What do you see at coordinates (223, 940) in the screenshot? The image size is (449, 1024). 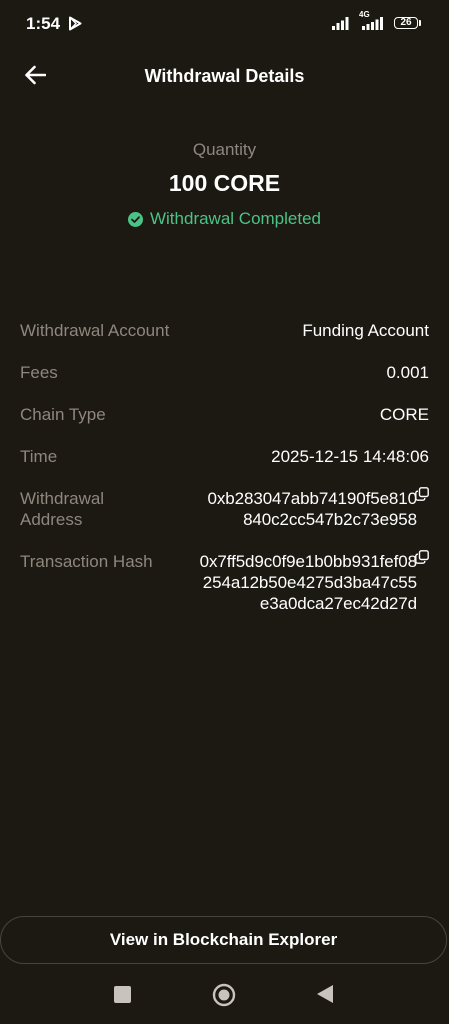 I see `view-in-explorer-button: View in Blockchain Explorer` at bounding box center [223, 940].